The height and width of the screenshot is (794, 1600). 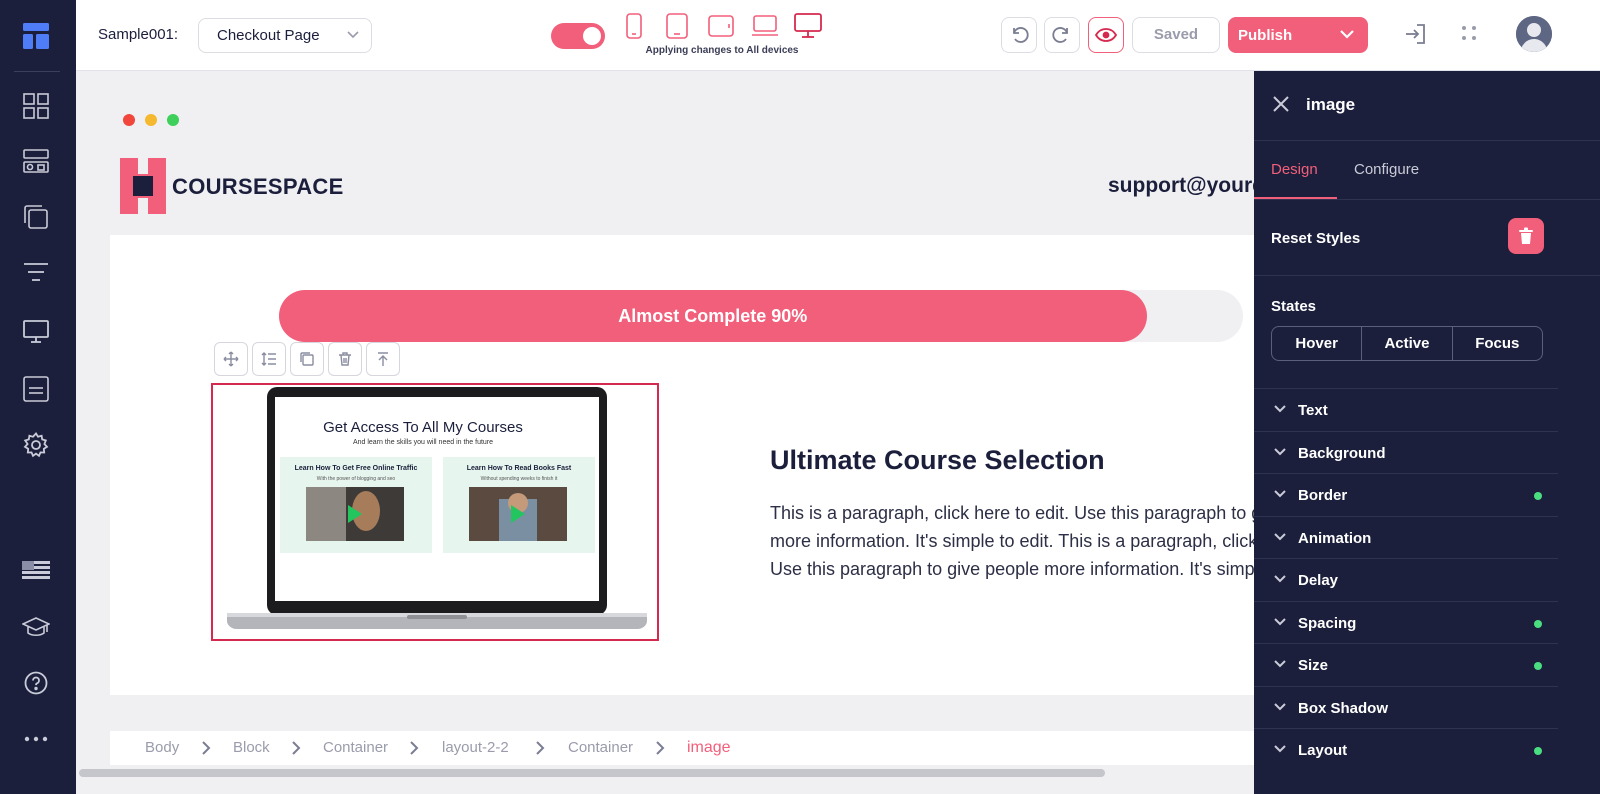 What do you see at coordinates (1281, 104) in the screenshot?
I see `close-icon` at bounding box center [1281, 104].